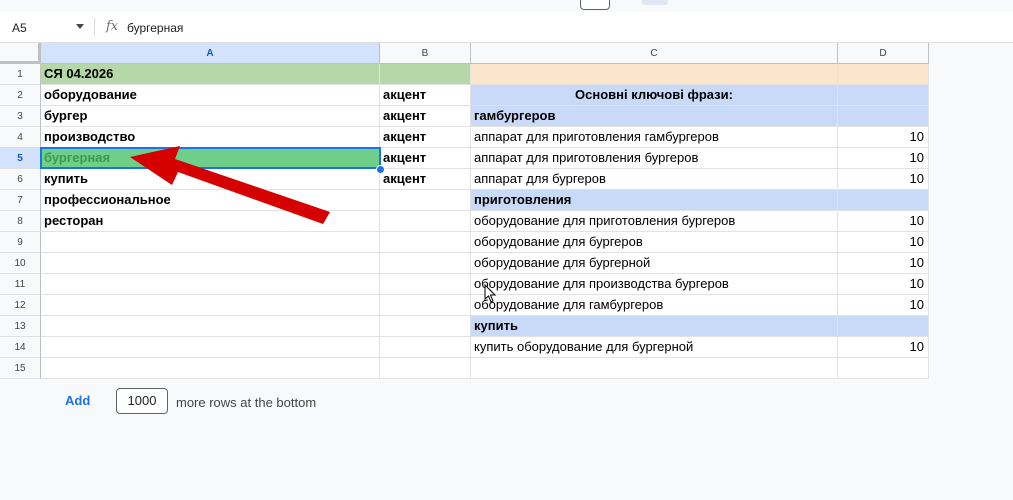  What do you see at coordinates (20, 137) in the screenshot?
I see `row-header-4: 4` at bounding box center [20, 137].